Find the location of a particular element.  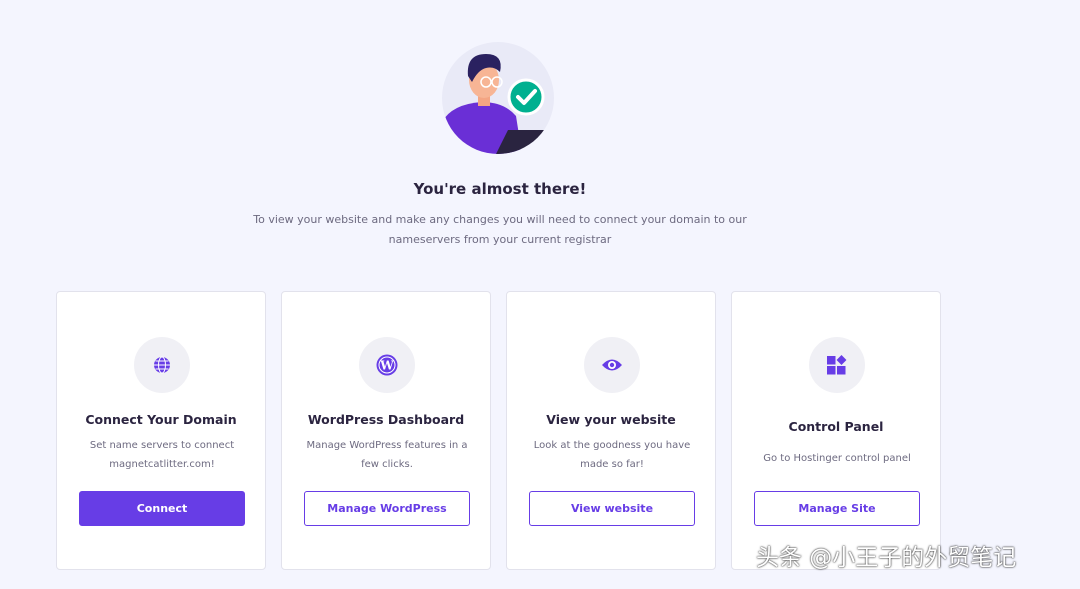

svg-text: W is located at coordinates (386, 366).